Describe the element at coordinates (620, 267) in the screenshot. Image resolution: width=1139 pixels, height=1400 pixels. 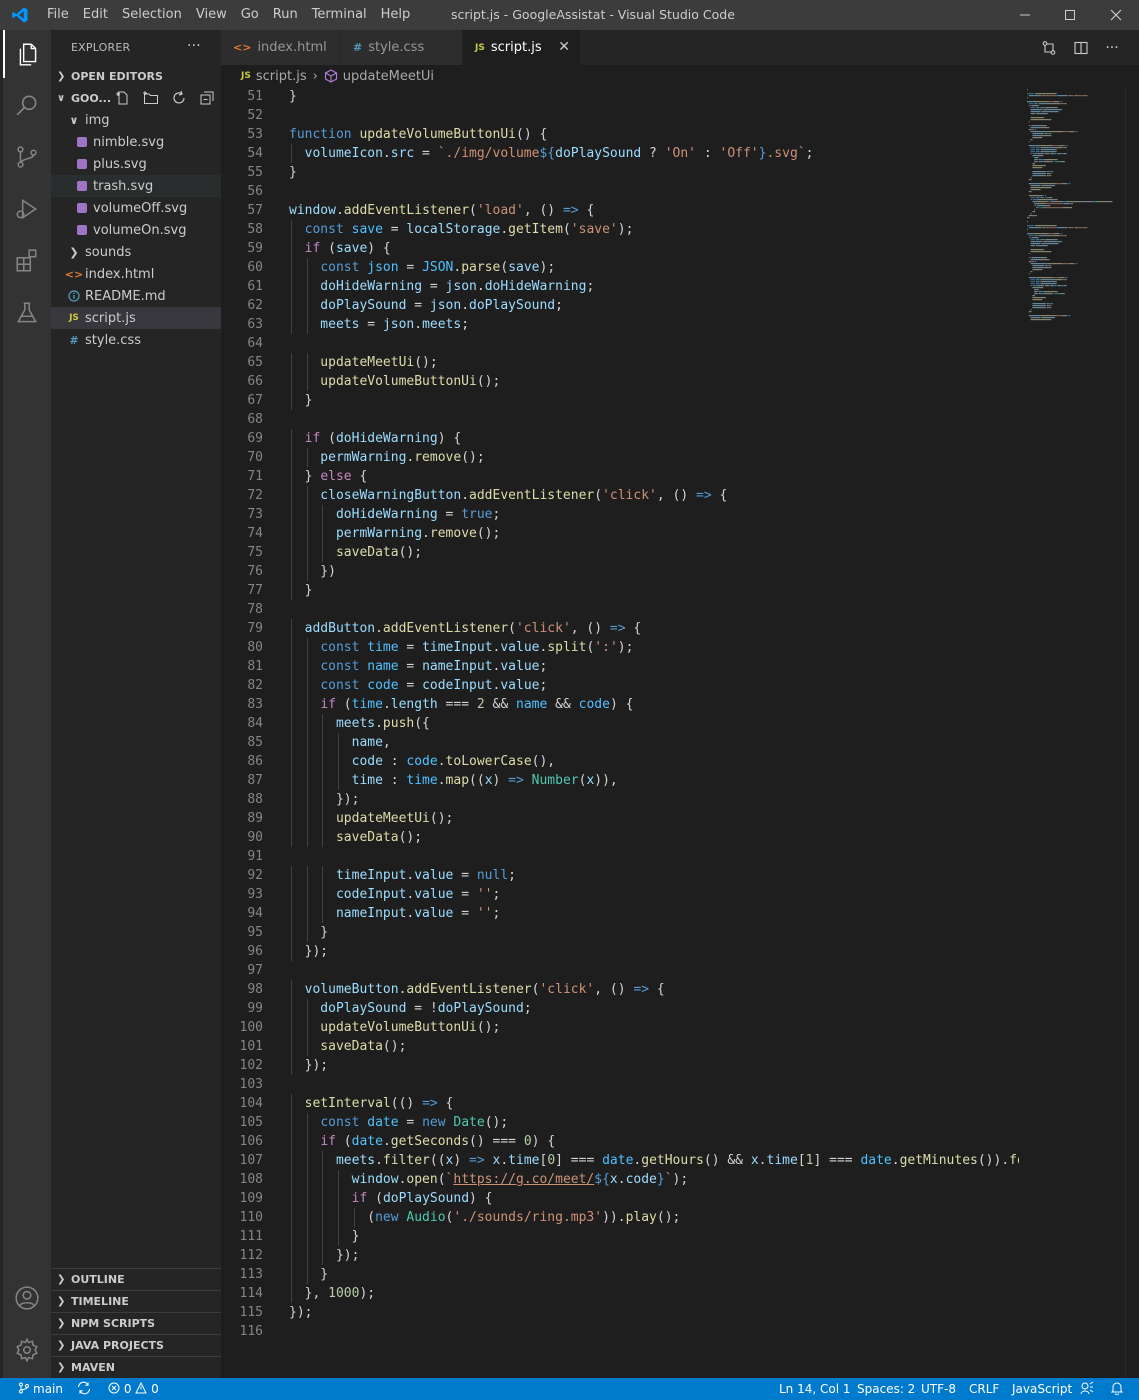
I see `code-line: 60 const json = JSON.parse(save);` at that location.